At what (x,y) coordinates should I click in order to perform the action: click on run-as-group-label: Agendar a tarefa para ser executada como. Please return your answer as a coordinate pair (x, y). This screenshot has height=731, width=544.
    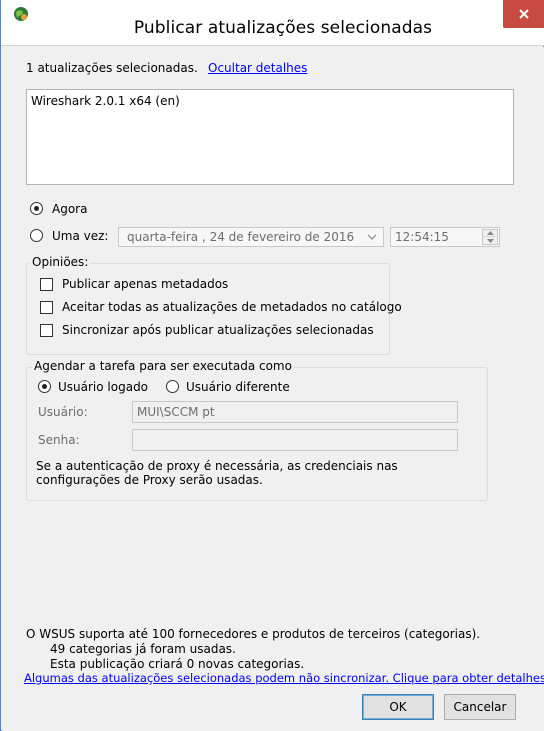
    Looking at the image, I should click on (163, 366).